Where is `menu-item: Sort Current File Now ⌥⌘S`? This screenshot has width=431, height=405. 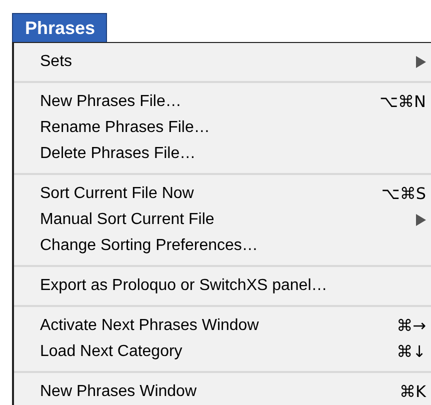
menu-item: Sort Current File Now ⌥⌘S is located at coordinates (222, 194).